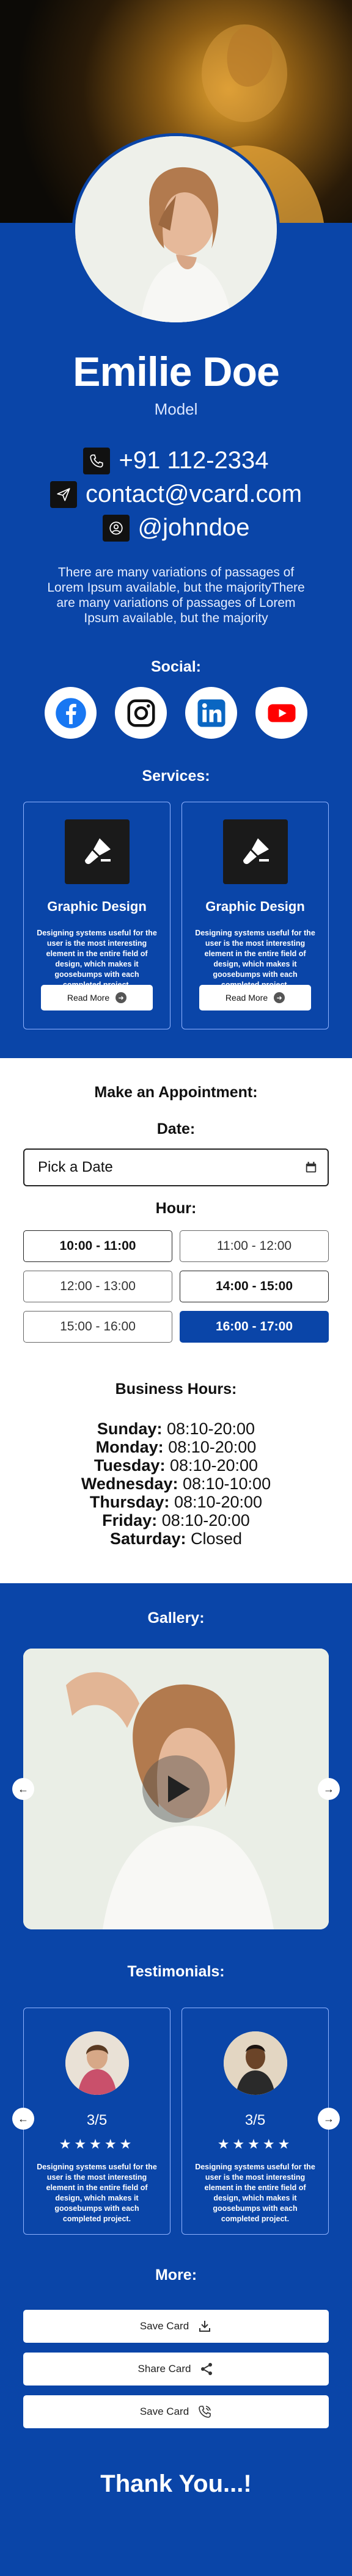  I want to click on save-contact-label: Save Card, so click(164, 2411).